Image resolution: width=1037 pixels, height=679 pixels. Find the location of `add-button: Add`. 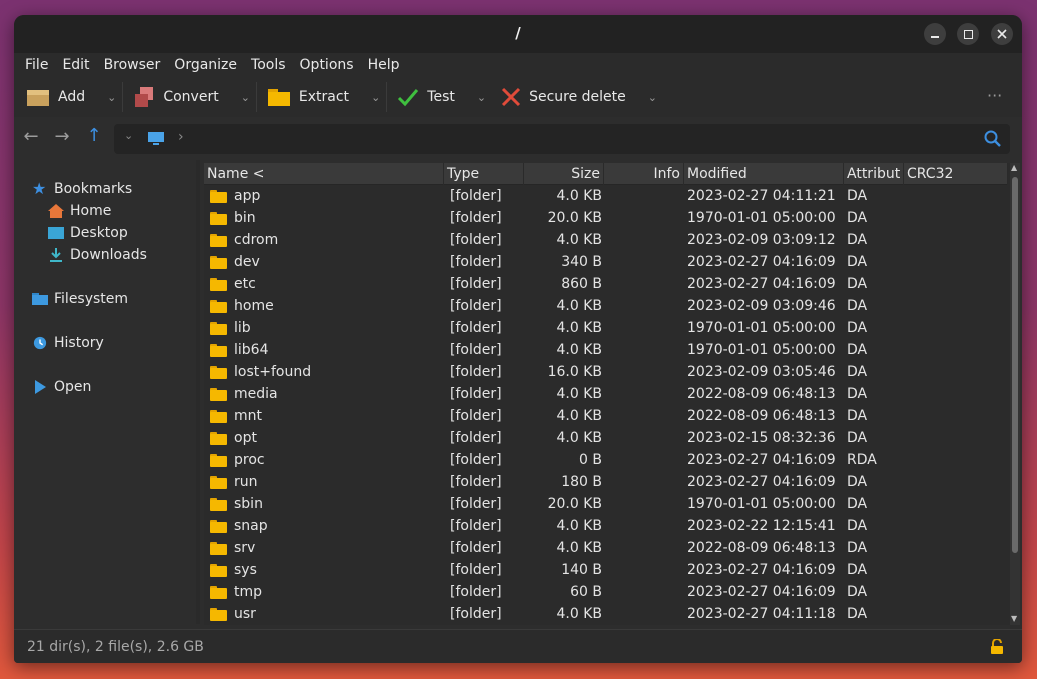

add-button: Add is located at coordinates (55, 97).